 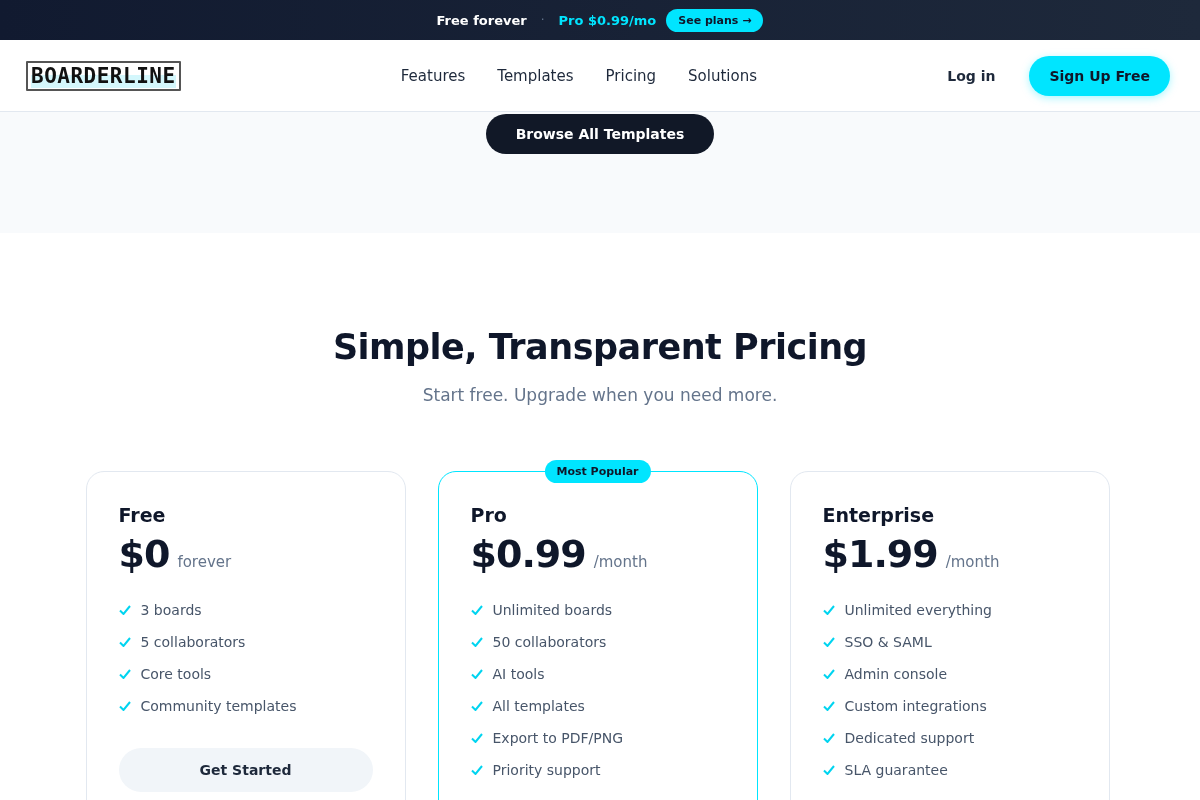 What do you see at coordinates (142, 515) in the screenshot?
I see `plan-name: Free` at bounding box center [142, 515].